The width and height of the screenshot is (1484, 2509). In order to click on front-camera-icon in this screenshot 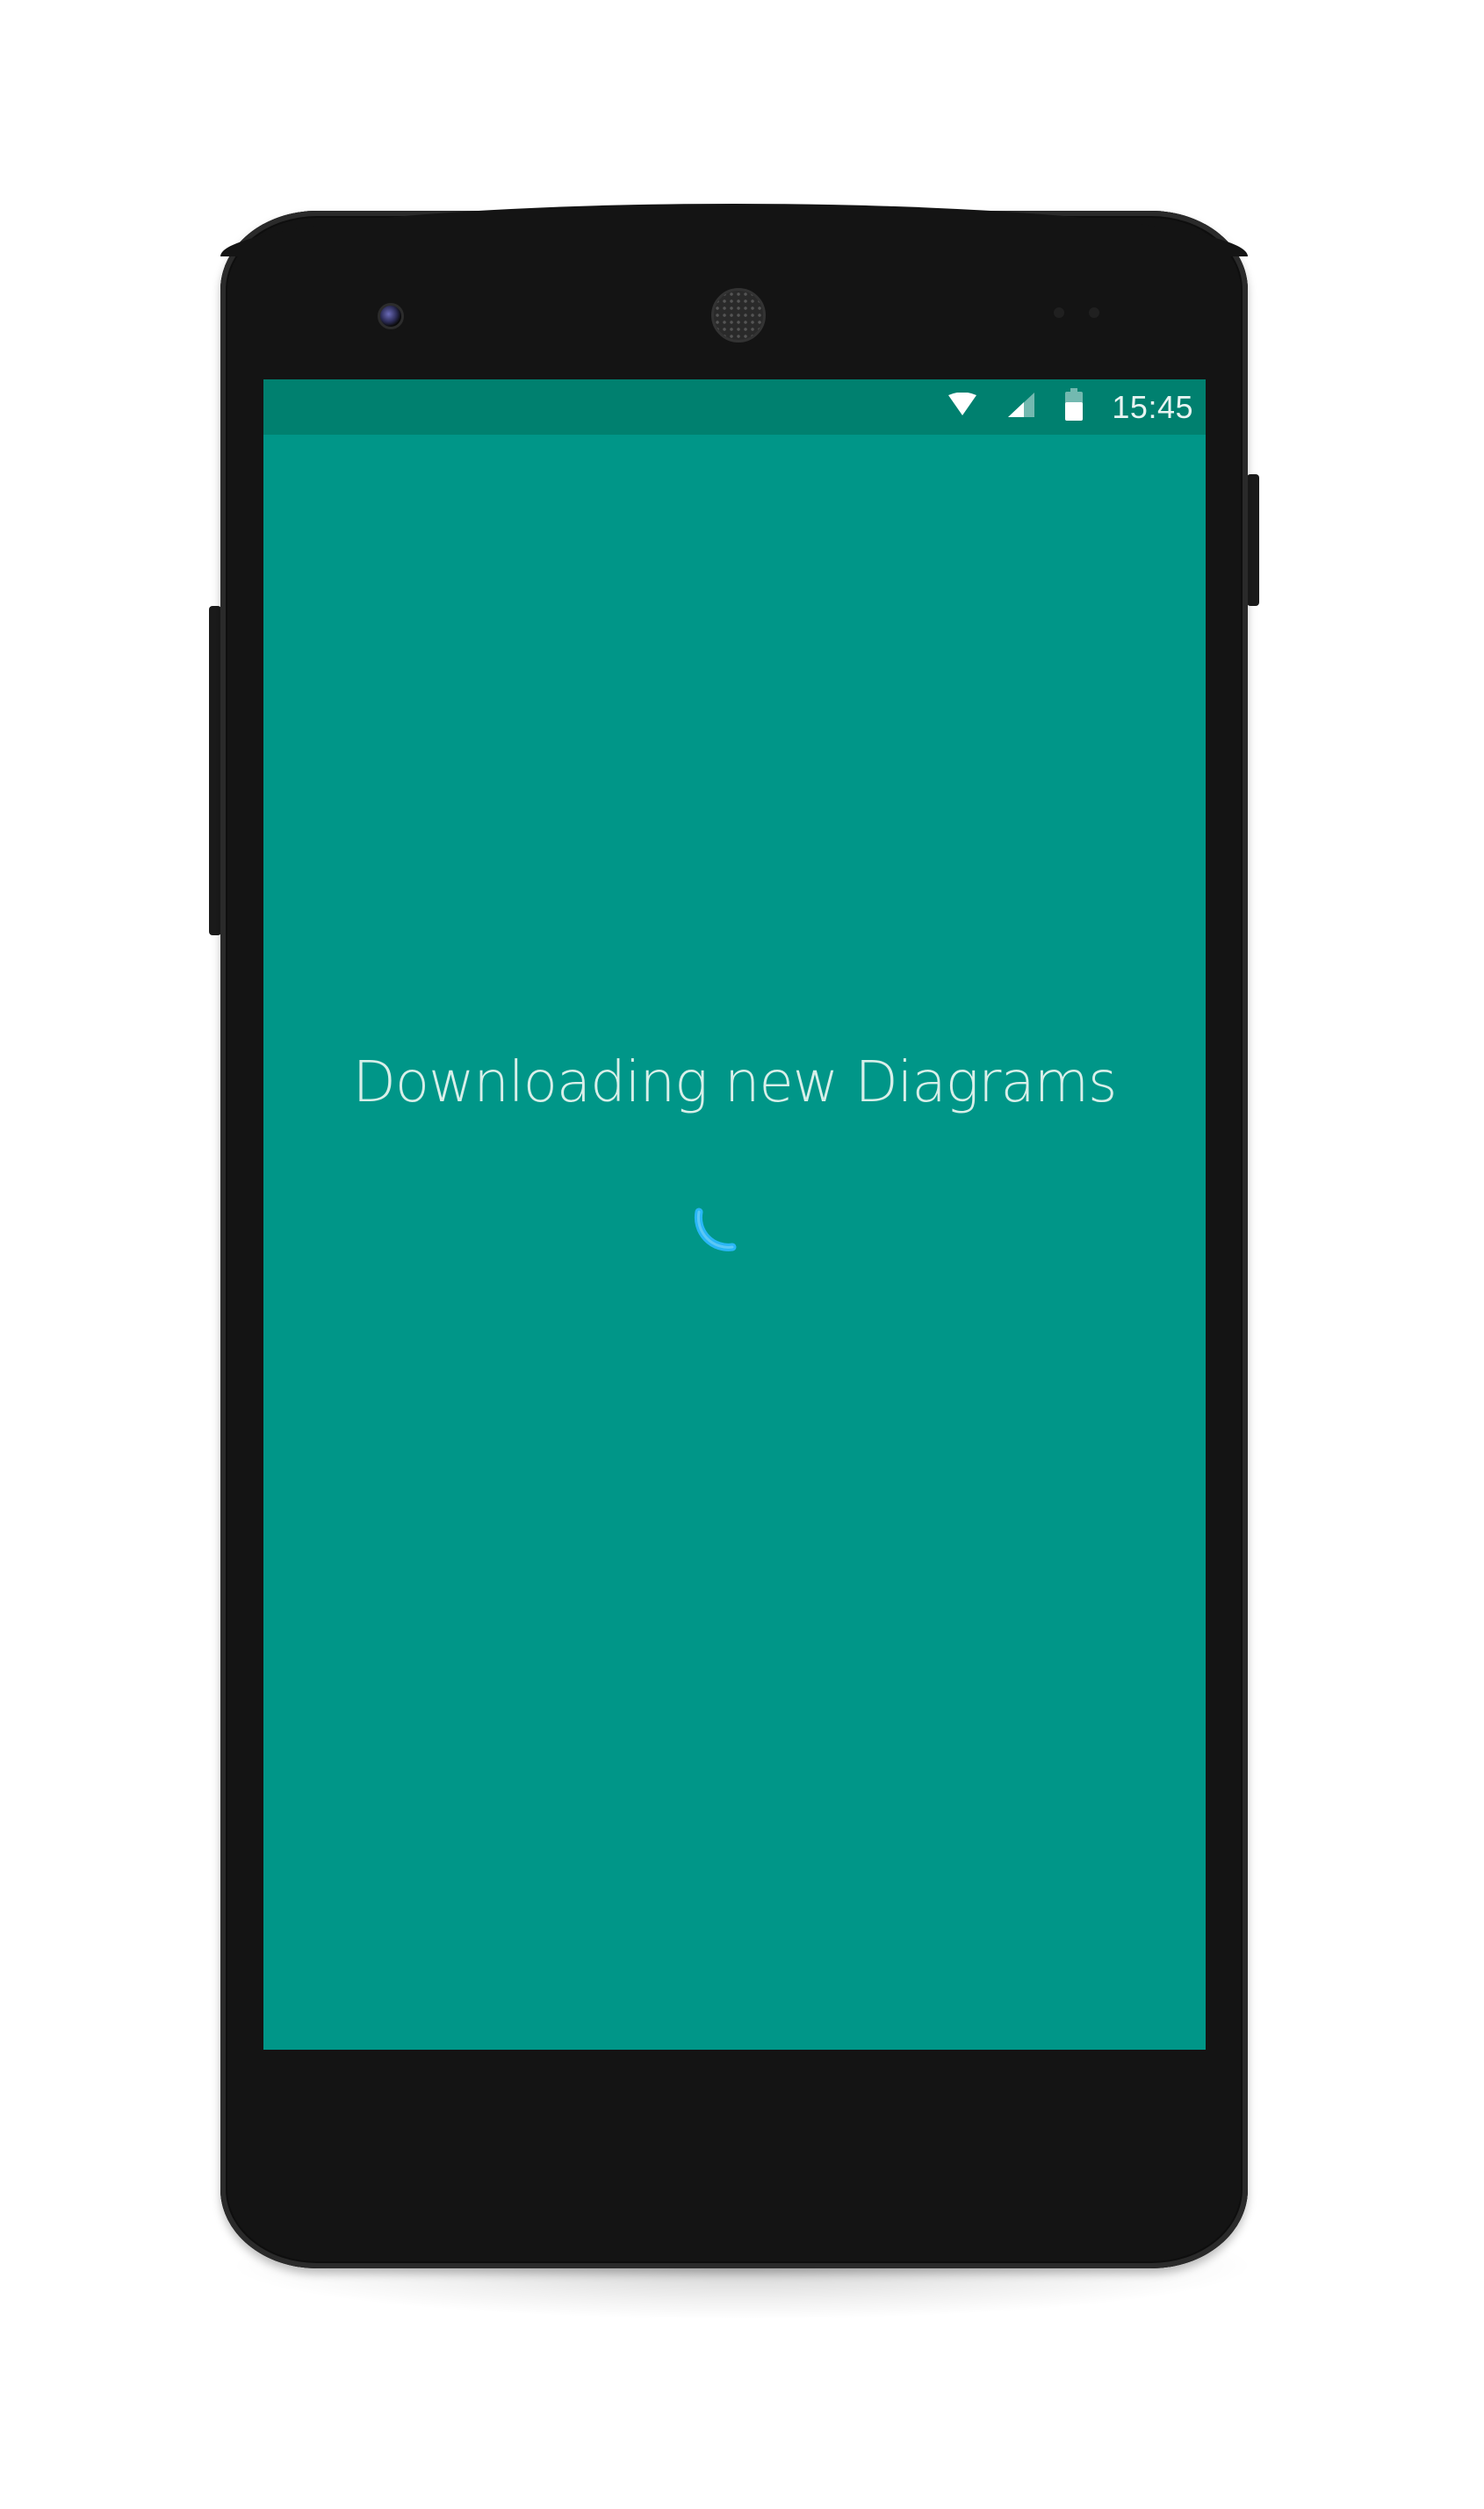, I will do `click(391, 316)`.